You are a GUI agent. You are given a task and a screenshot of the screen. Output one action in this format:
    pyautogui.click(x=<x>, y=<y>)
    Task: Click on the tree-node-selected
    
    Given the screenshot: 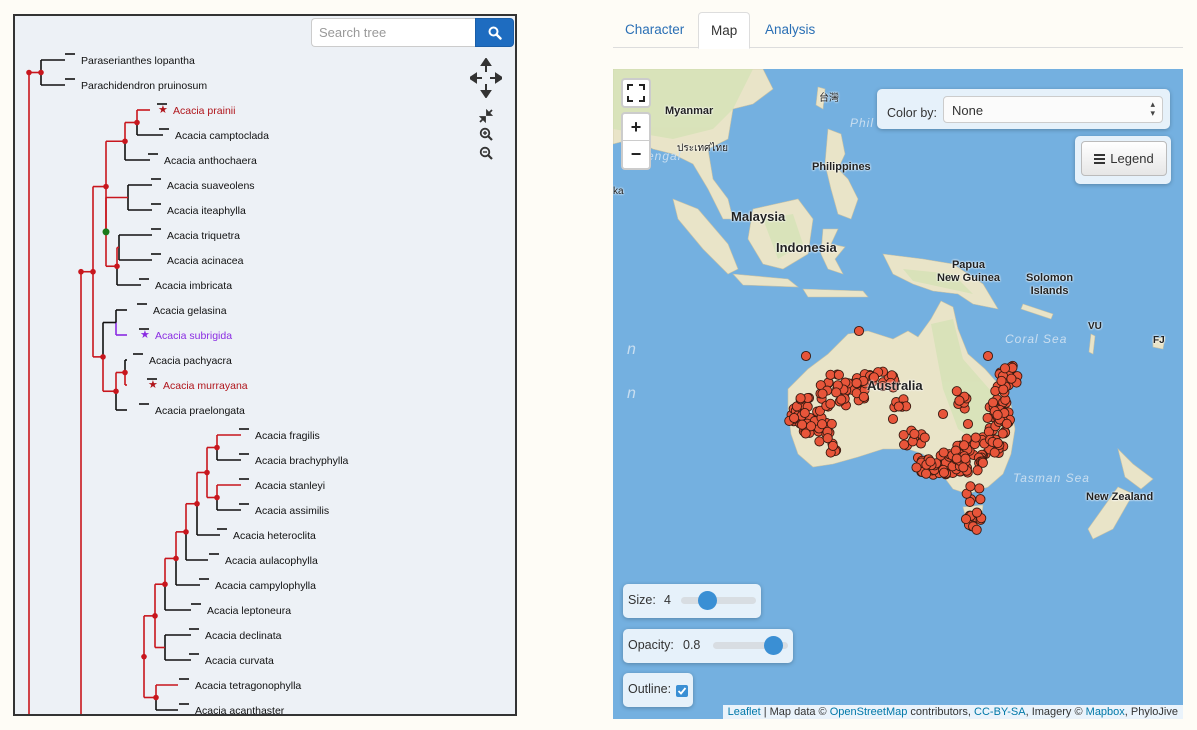 What is the action you would take?
    pyautogui.click(x=106, y=232)
    